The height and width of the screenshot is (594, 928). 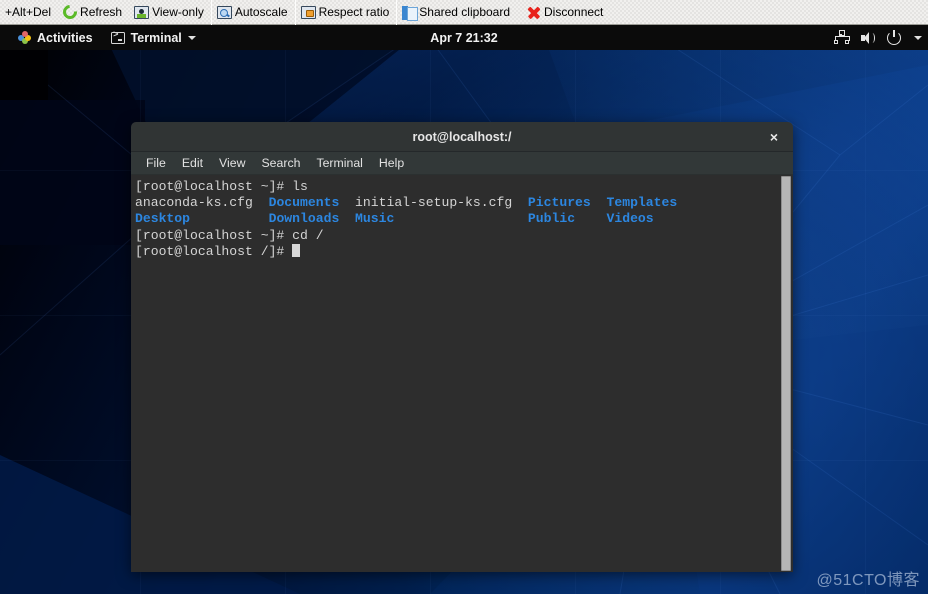 I want to click on terminal-dir-entry: Videos, so click(x=630, y=219).